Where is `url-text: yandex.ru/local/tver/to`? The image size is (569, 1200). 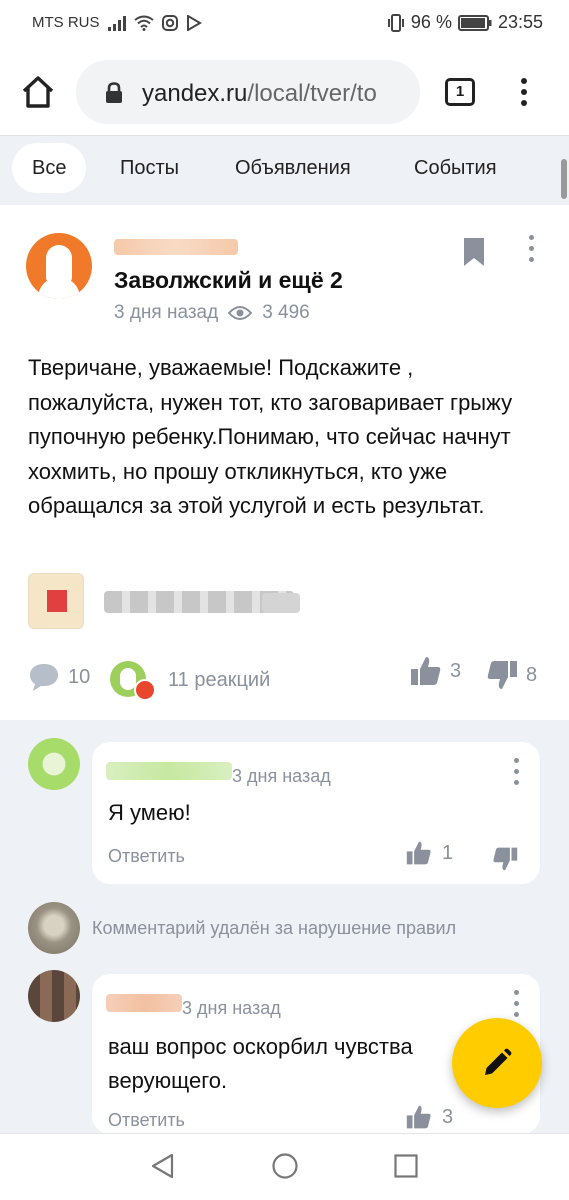 url-text: yandex.ru/local/tver/to is located at coordinates (277, 94).